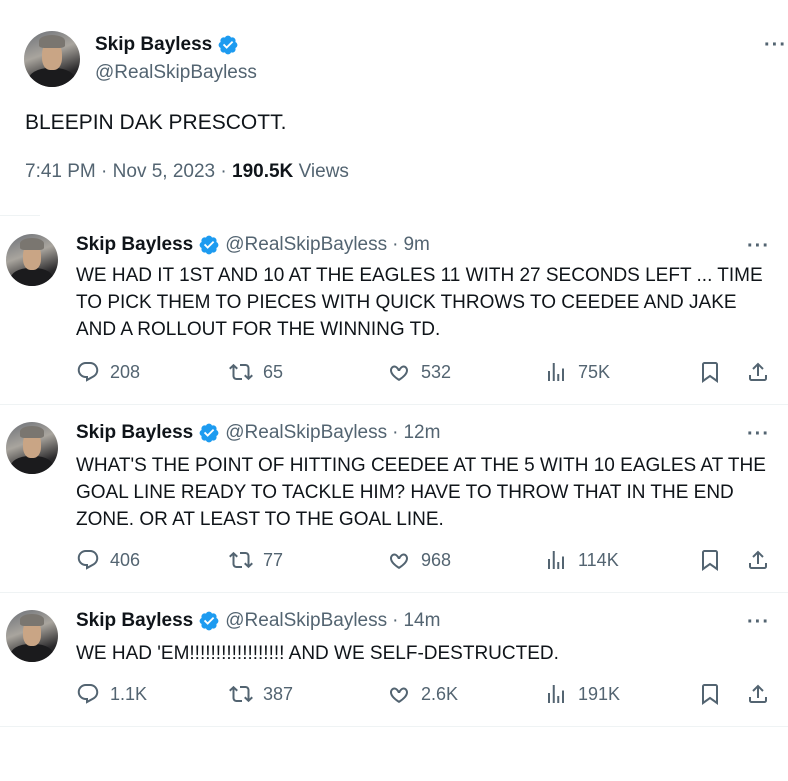  Describe the element at coordinates (323, 171) in the screenshot. I see `views-label: Views` at that location.